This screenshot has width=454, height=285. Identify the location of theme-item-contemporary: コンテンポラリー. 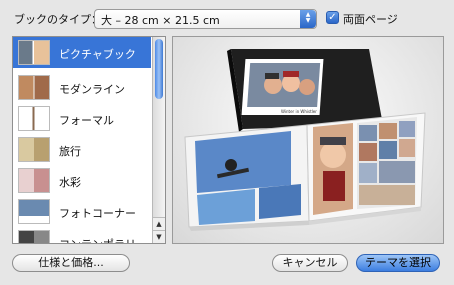
(82, 235).